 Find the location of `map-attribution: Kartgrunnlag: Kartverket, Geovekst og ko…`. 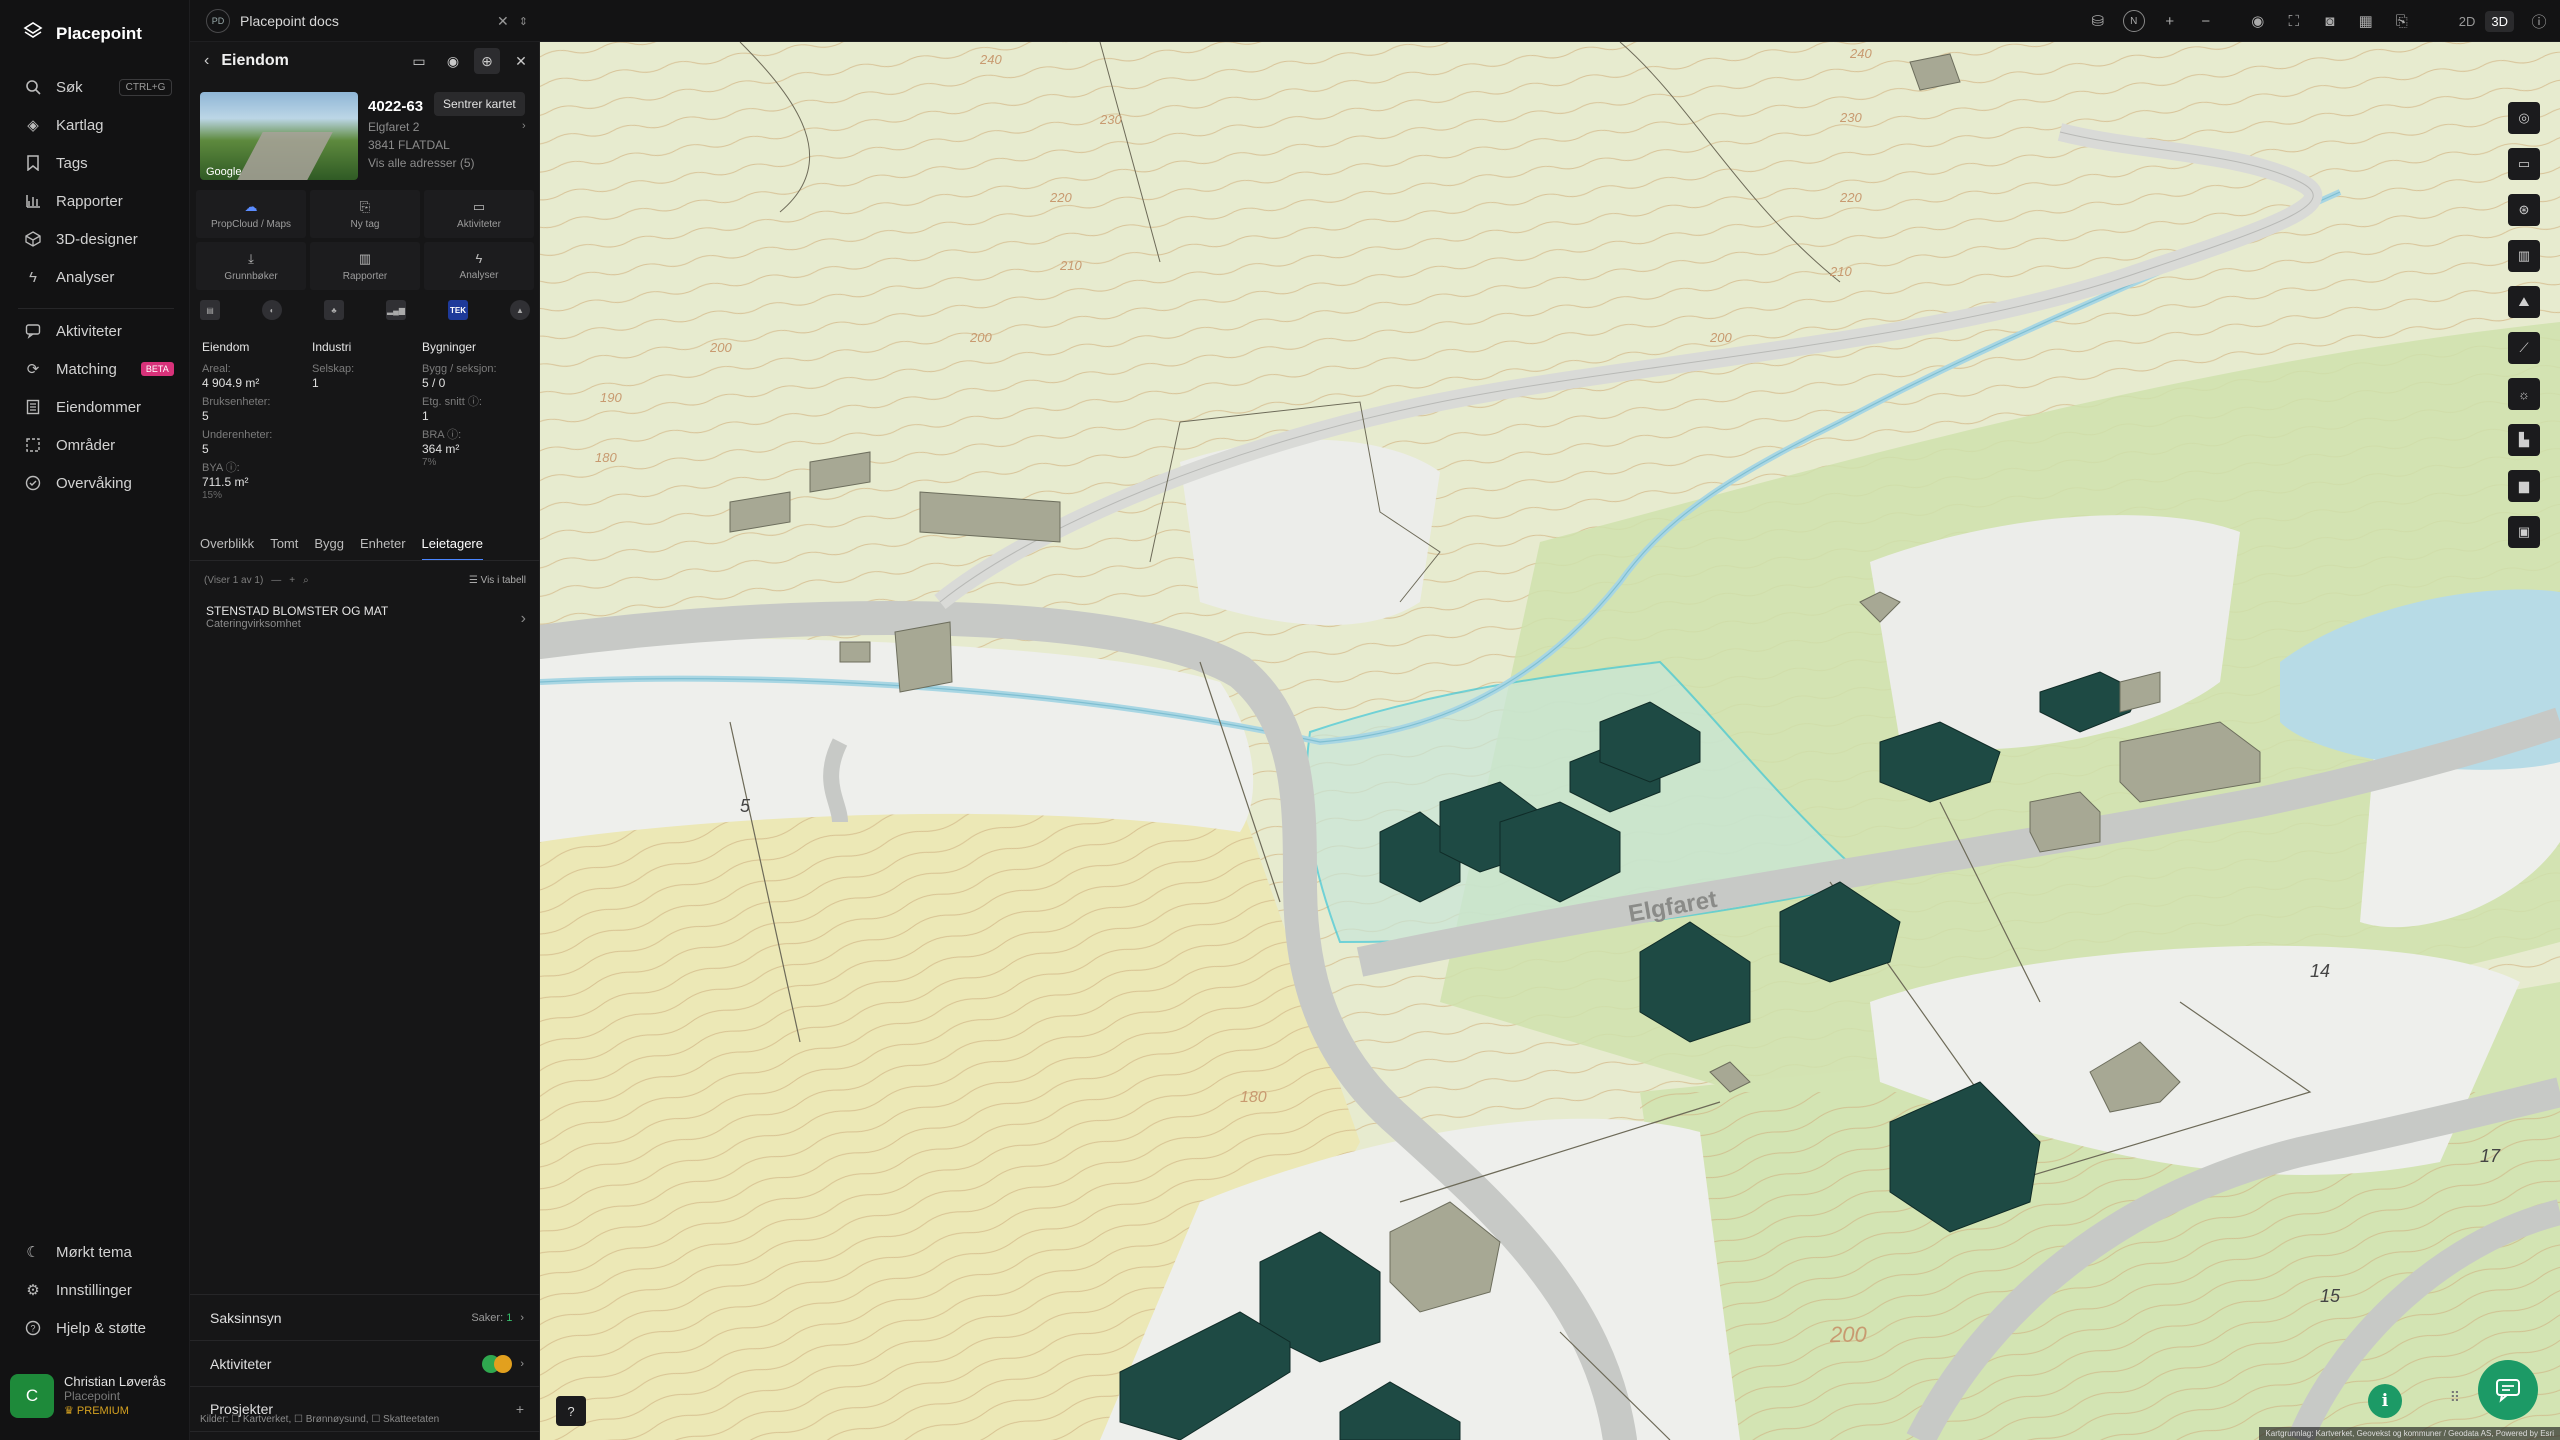

map-attribution: Kartgrunnlag: Kartverket, Geovekst og ko… is located at coordinates (2409, 1433).